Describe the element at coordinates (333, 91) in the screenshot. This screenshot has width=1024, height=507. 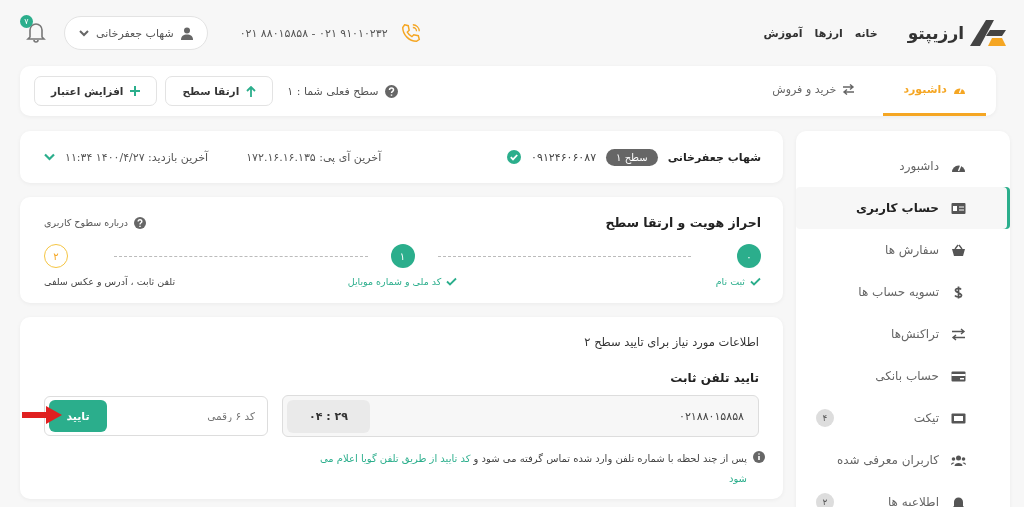
I see `current-level-text: سطح فعلی شما : ۱` at that location.